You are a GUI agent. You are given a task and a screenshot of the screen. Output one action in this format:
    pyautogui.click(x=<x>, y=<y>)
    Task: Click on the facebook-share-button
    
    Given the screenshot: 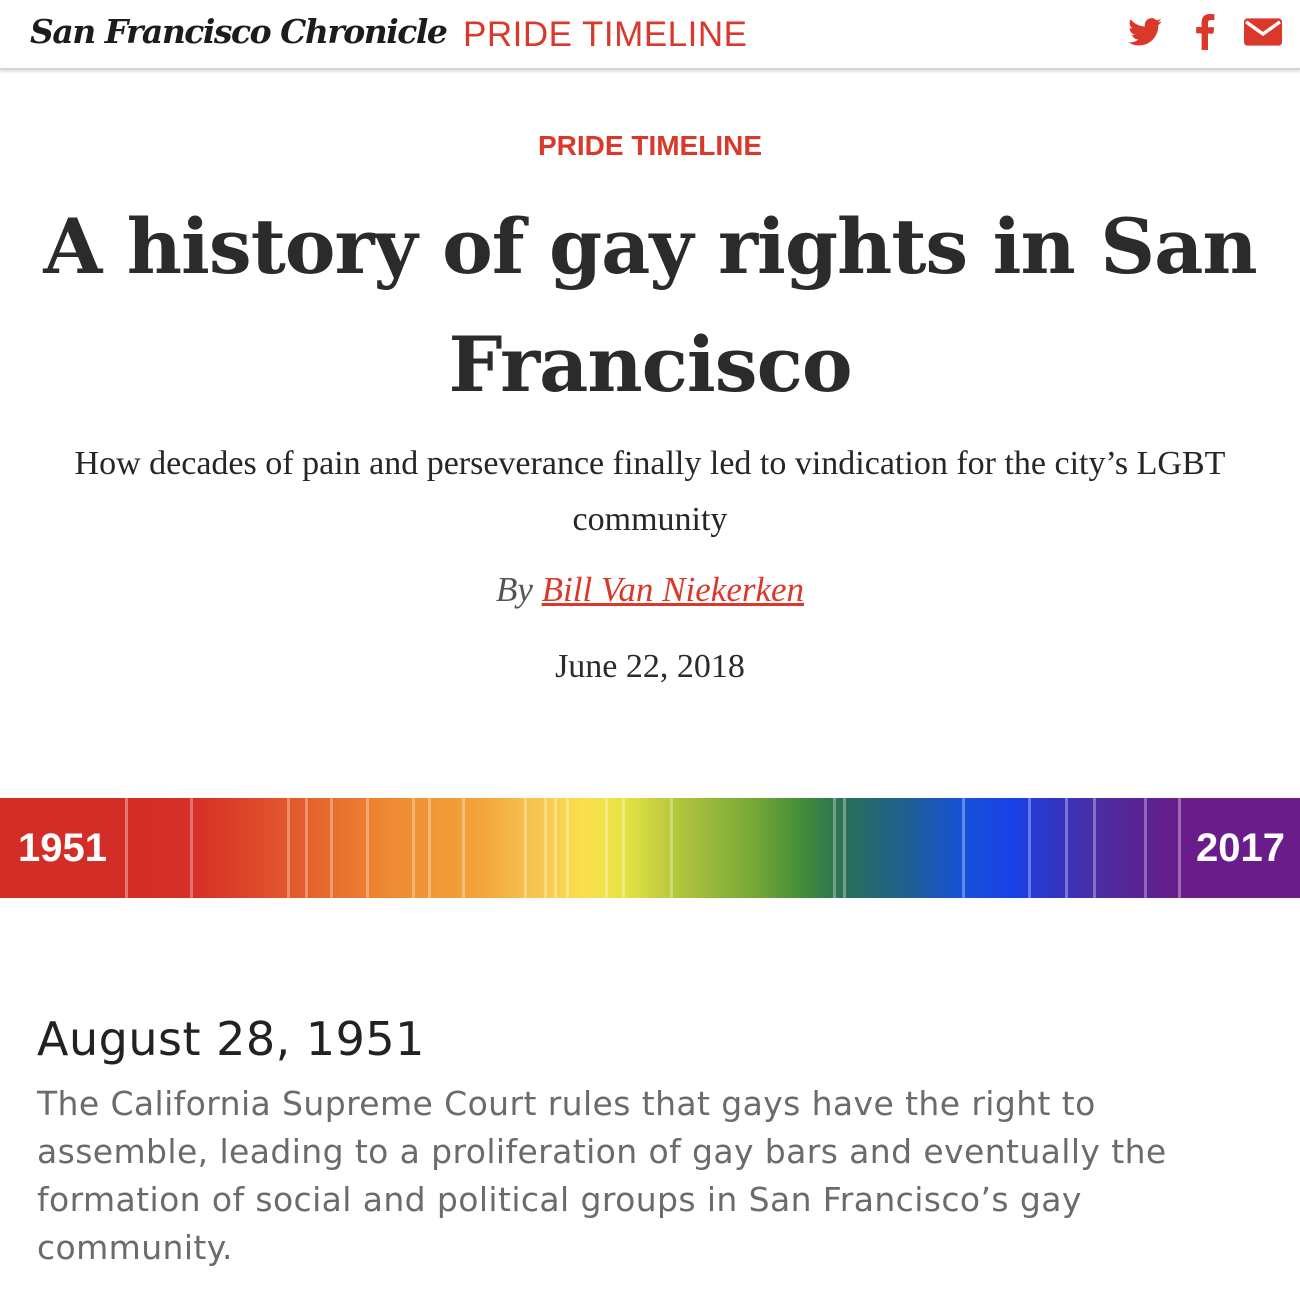 What is the action you would take?
    pyautogui.click(x=1205, y=32)
    